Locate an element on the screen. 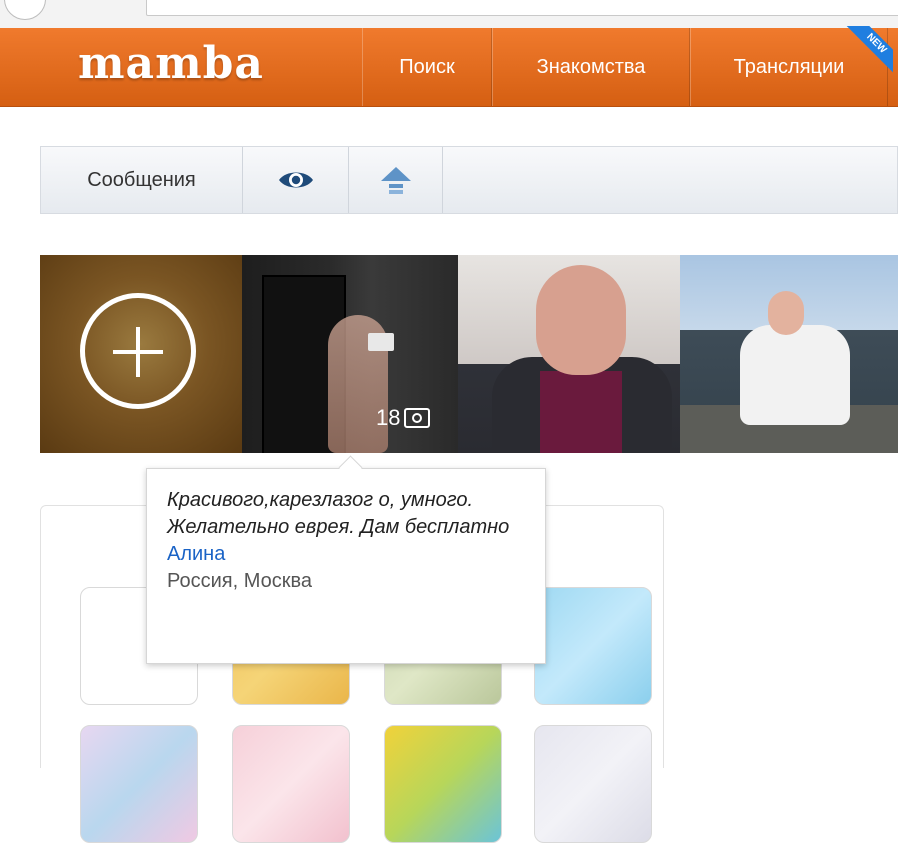 The height and width of the screenshot is (843, 898). browser-bar is located at coordinates (449, 14).